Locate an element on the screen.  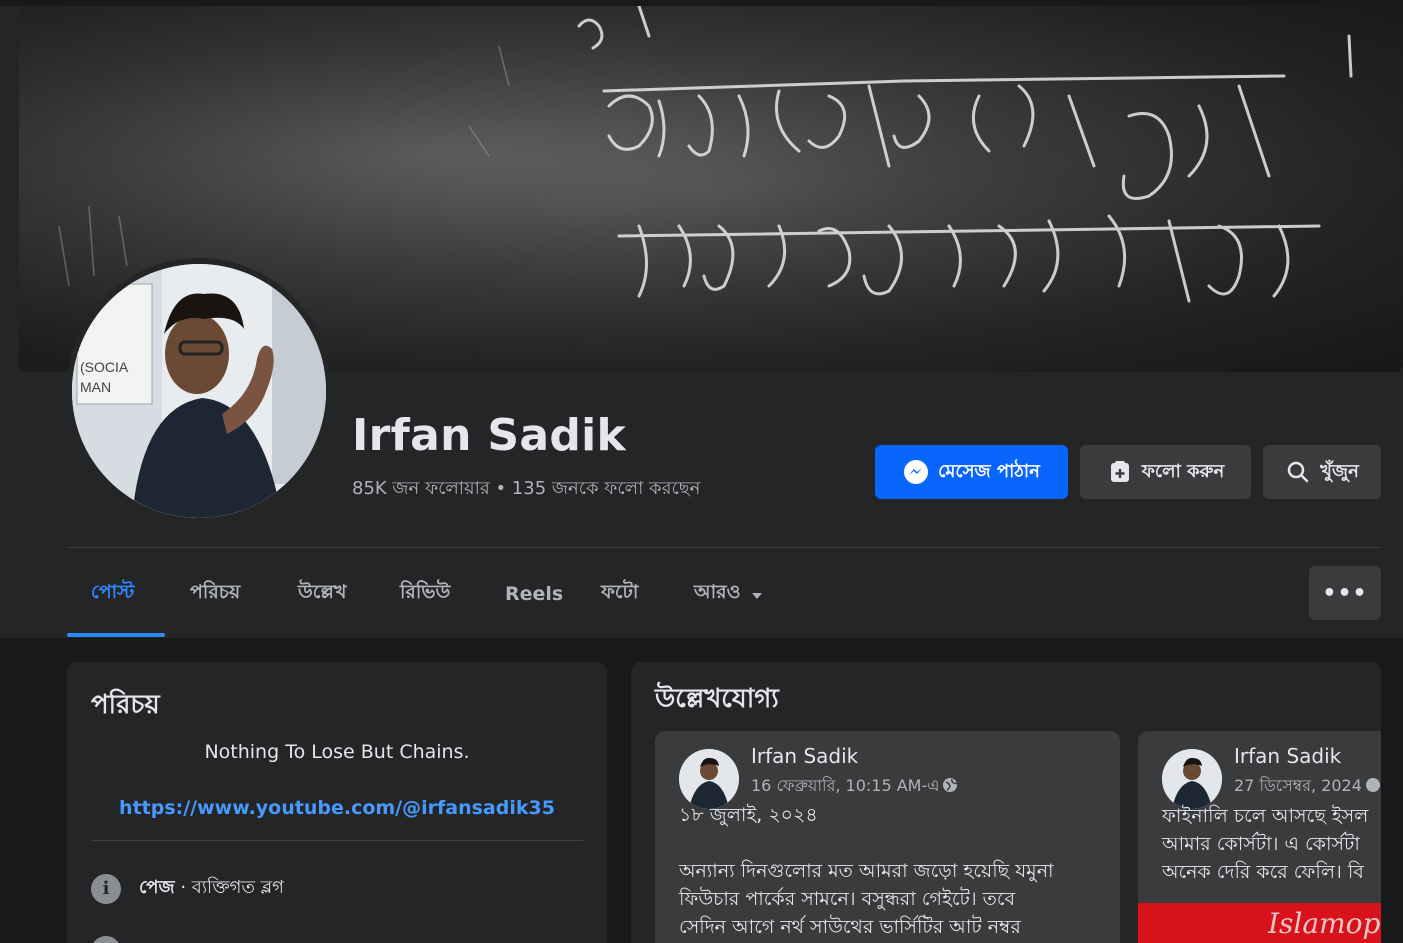
tab-more: আরও is located at coordinates (728, 594).